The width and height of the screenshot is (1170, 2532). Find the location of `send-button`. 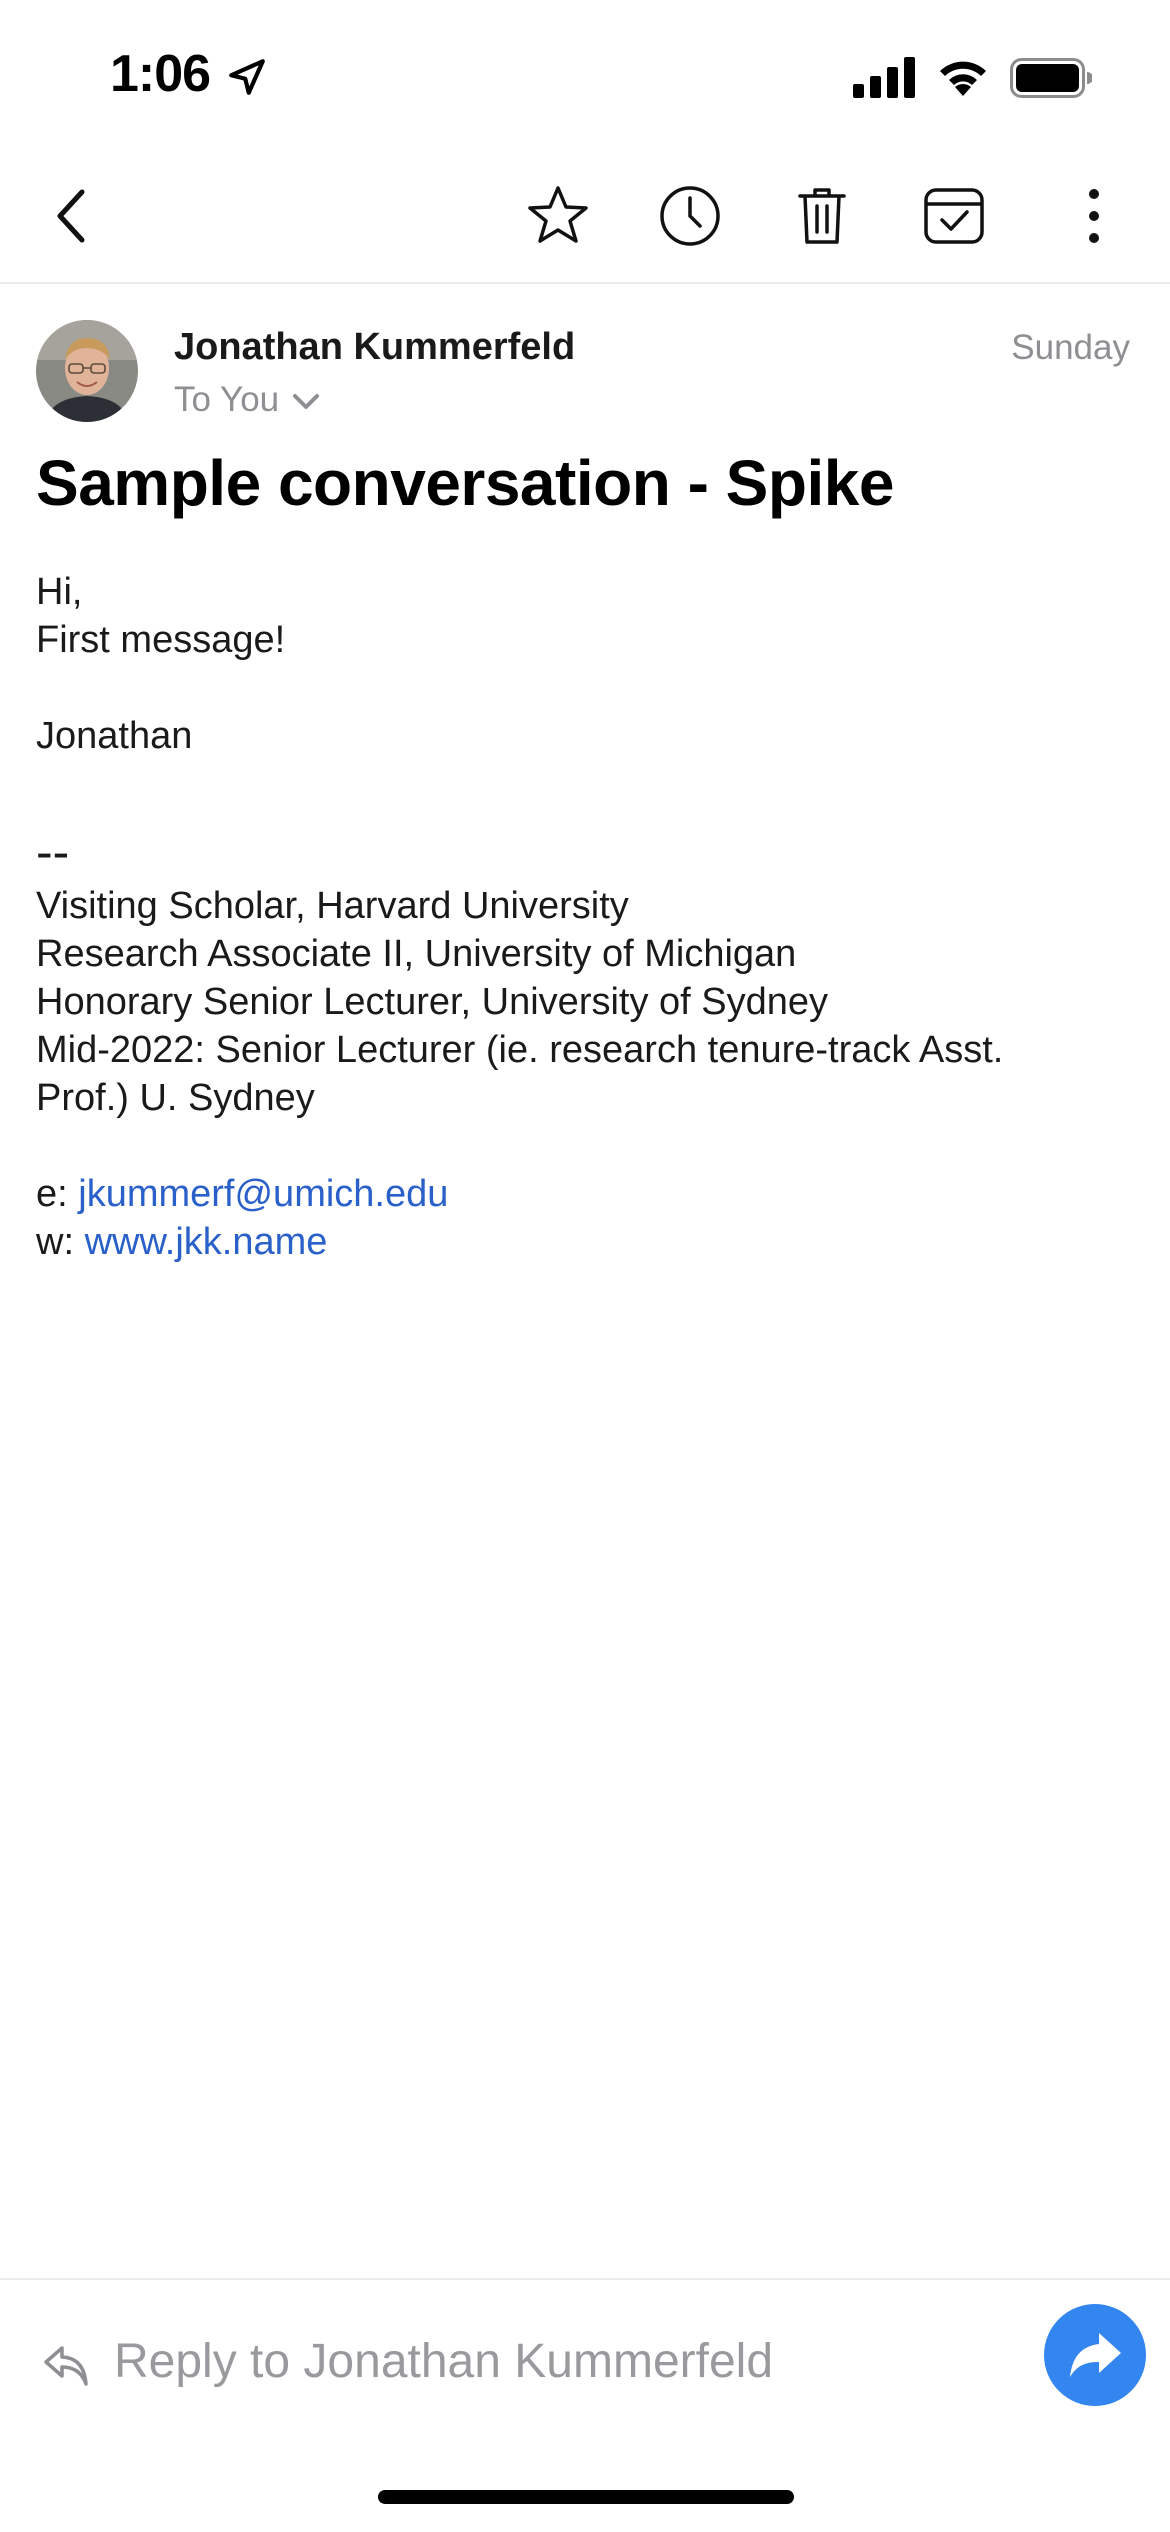

send-button is located at coordinates (1095, 2355).